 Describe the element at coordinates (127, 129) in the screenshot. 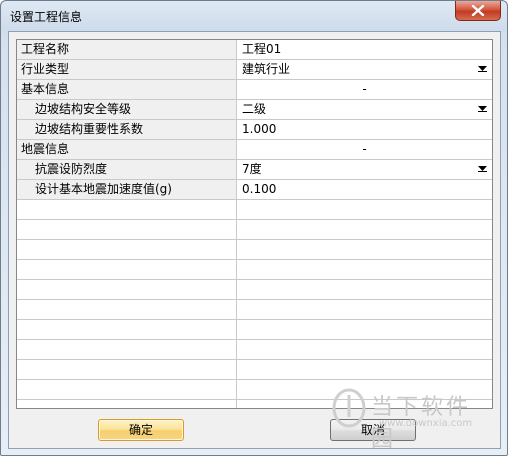

I see `property-name: 边坡结构重要性系数` at that location.